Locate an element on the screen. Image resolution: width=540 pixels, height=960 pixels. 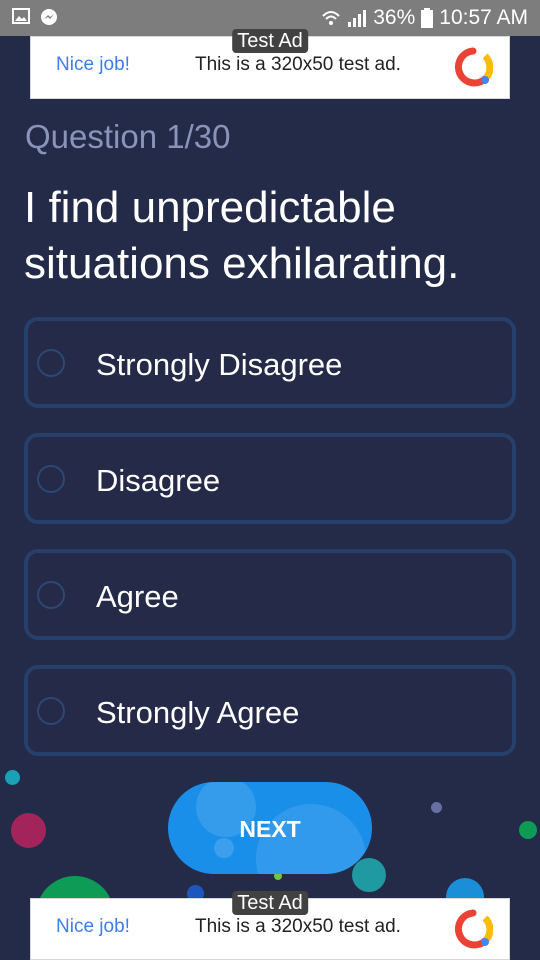
next-button: NEXT is located at coordinates (270, 828).